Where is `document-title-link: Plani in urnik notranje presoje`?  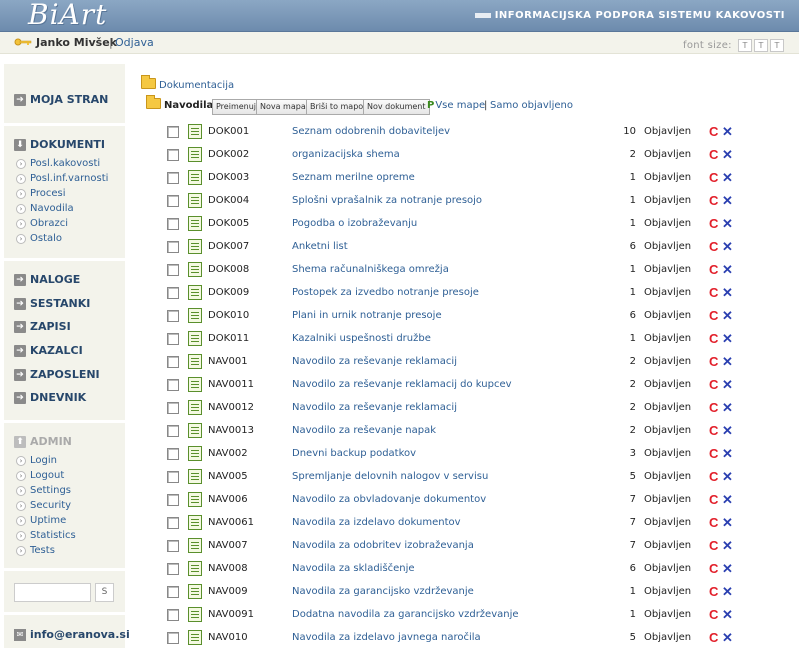 document-title-link: Plani in urnik notranje presoje is located at coordinates (367, 315).